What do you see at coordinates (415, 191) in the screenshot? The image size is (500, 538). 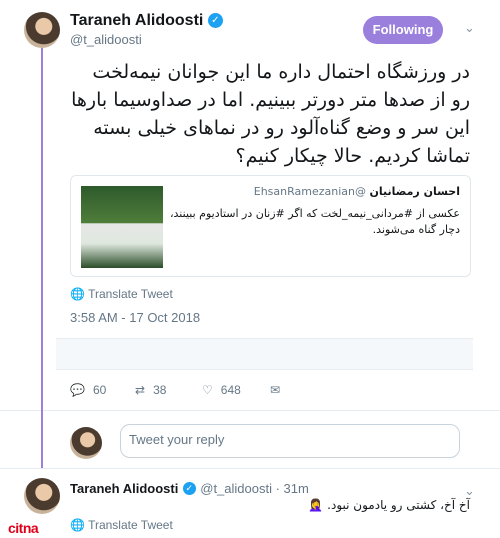 I see `quoted-author-name: احسان رمضانیان` at bounding box center [415, 191].